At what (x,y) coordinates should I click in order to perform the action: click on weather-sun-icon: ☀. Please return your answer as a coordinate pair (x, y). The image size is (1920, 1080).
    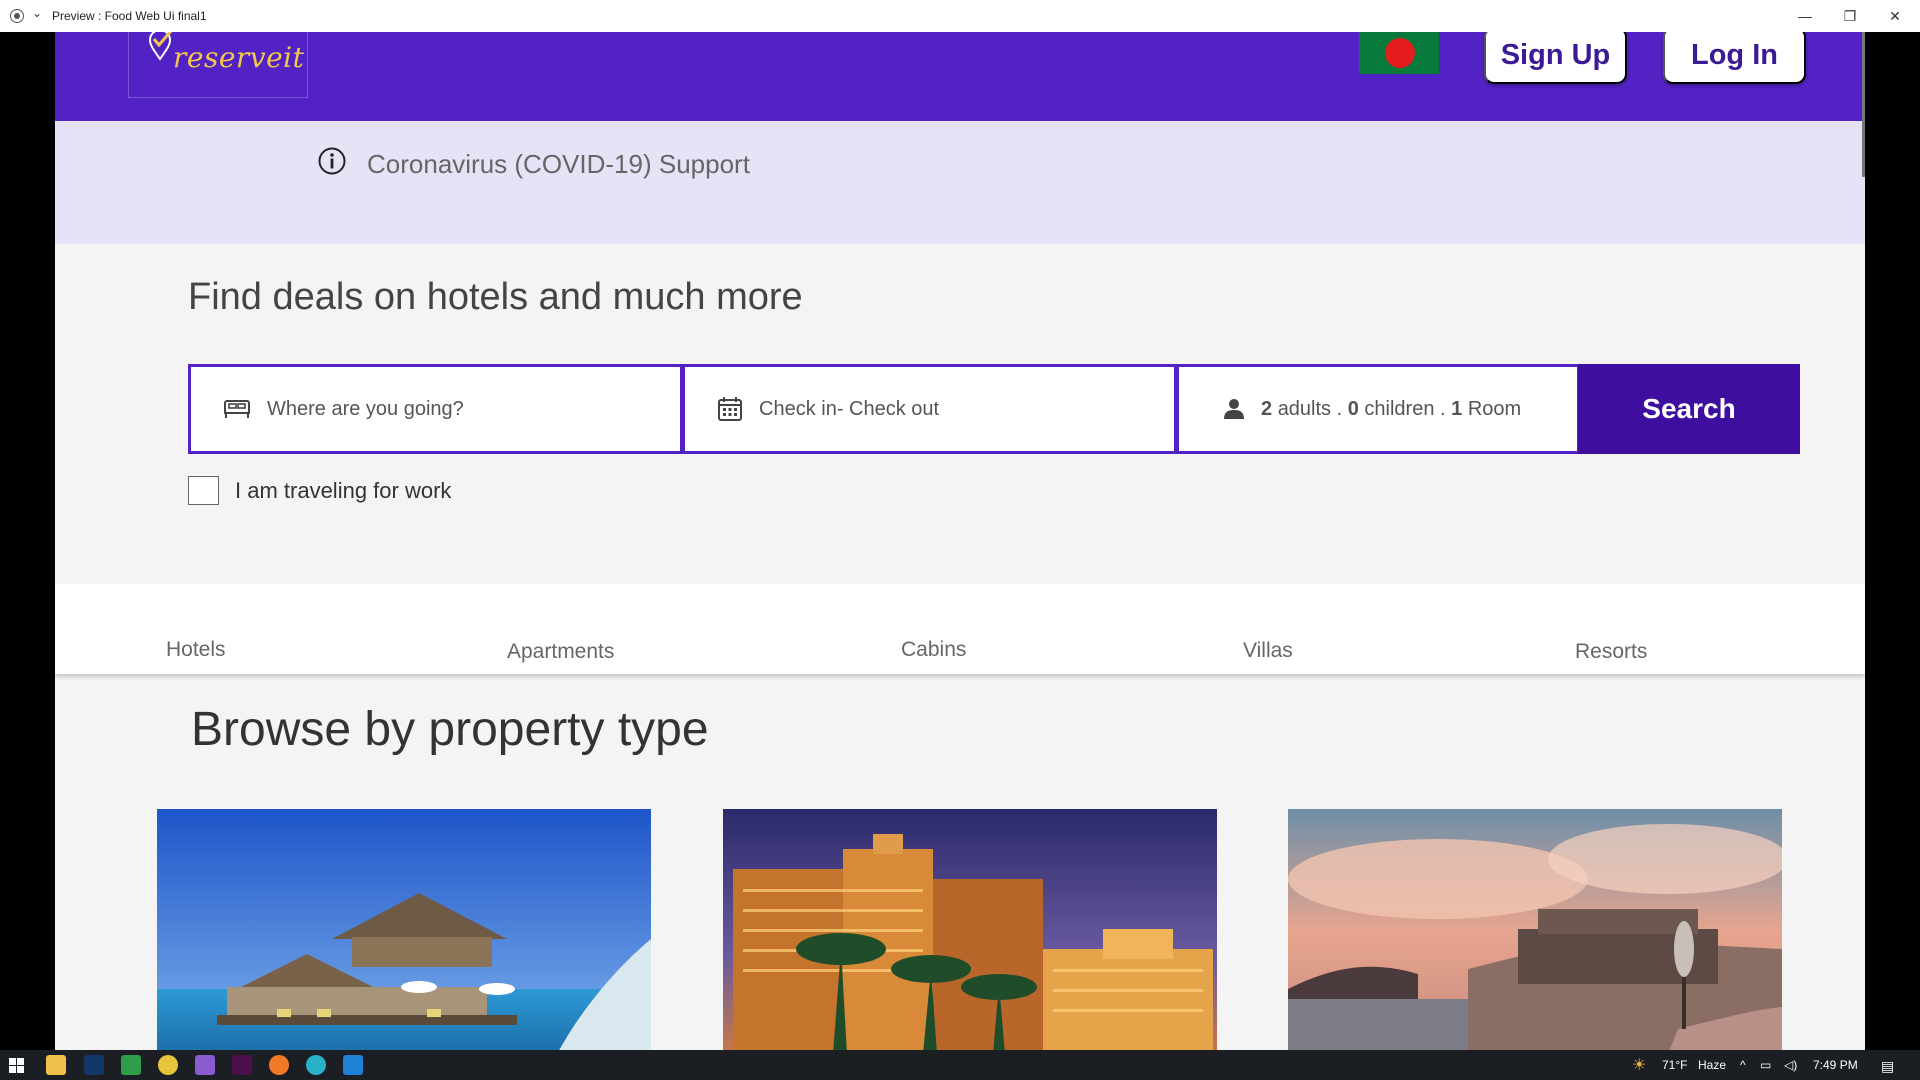
    Looking at the image, I should click on (1639, 1065).